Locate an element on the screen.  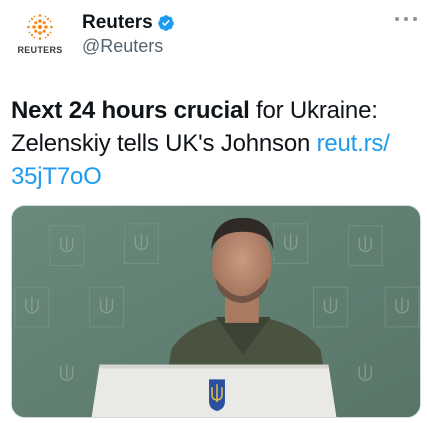
avatar: REUTERS is located at coordinates (40, 34).